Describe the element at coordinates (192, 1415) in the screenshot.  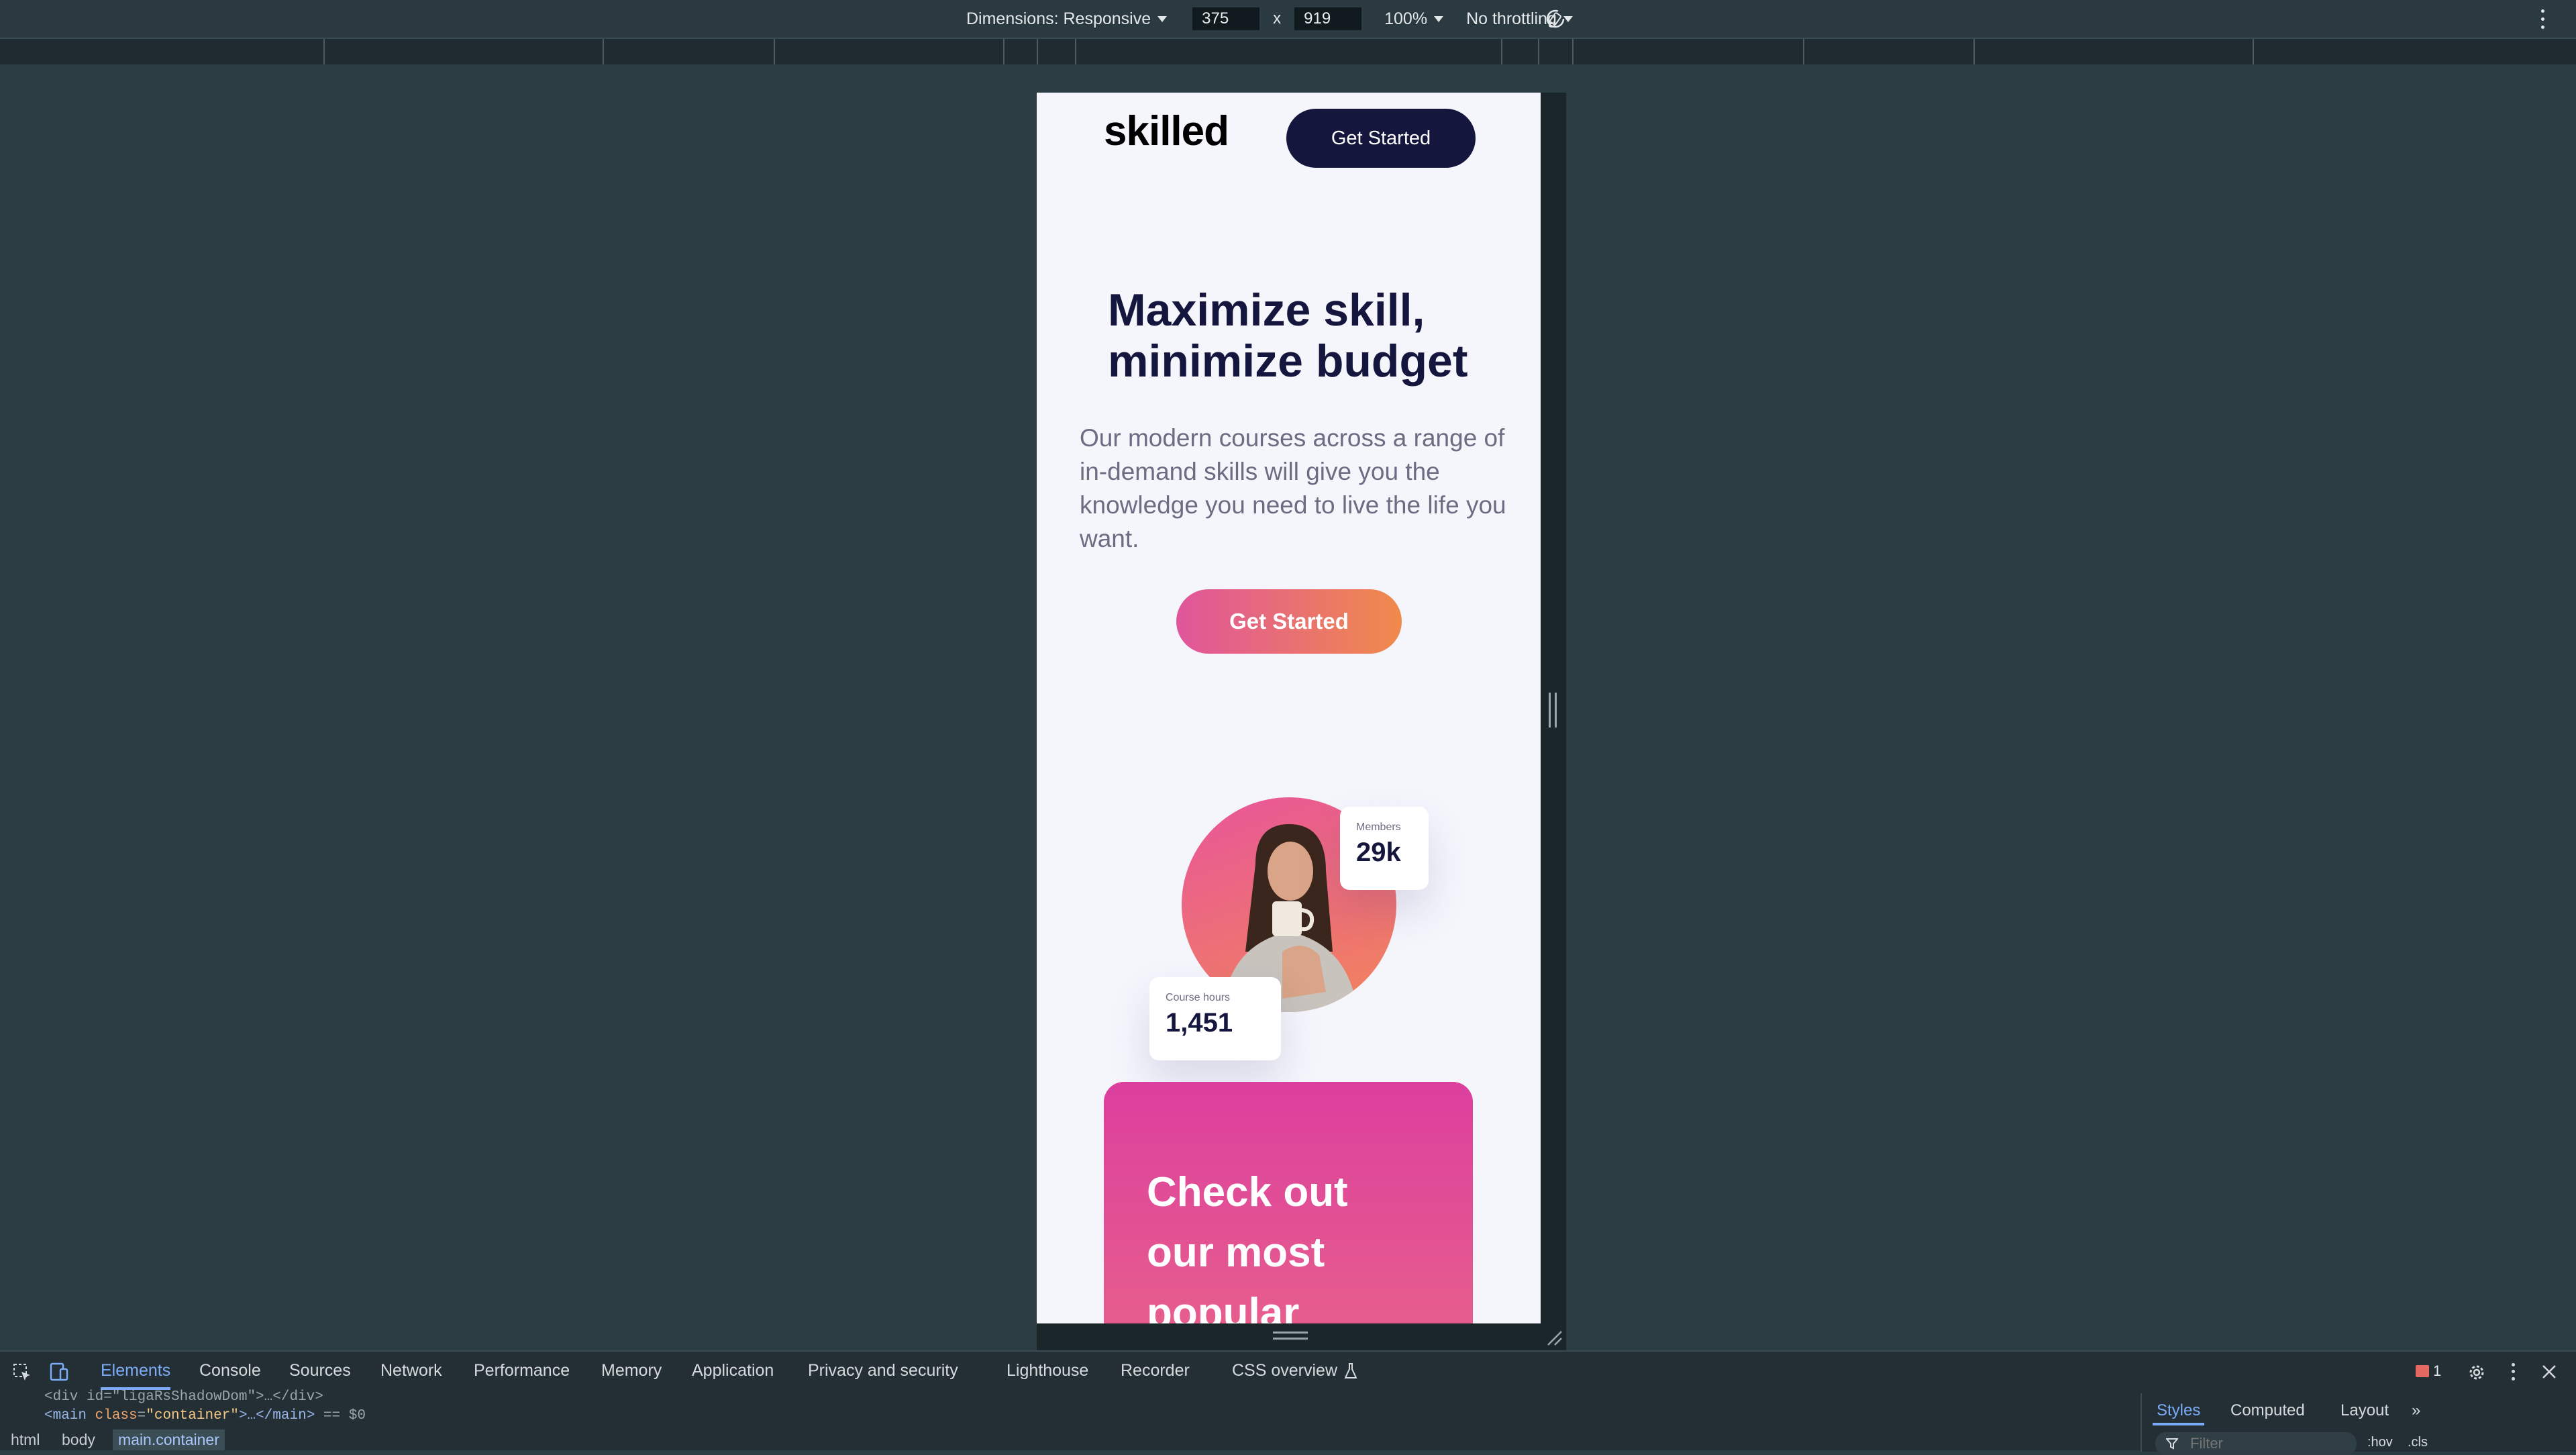
I see `dom-attr-value: "container"` at that location.